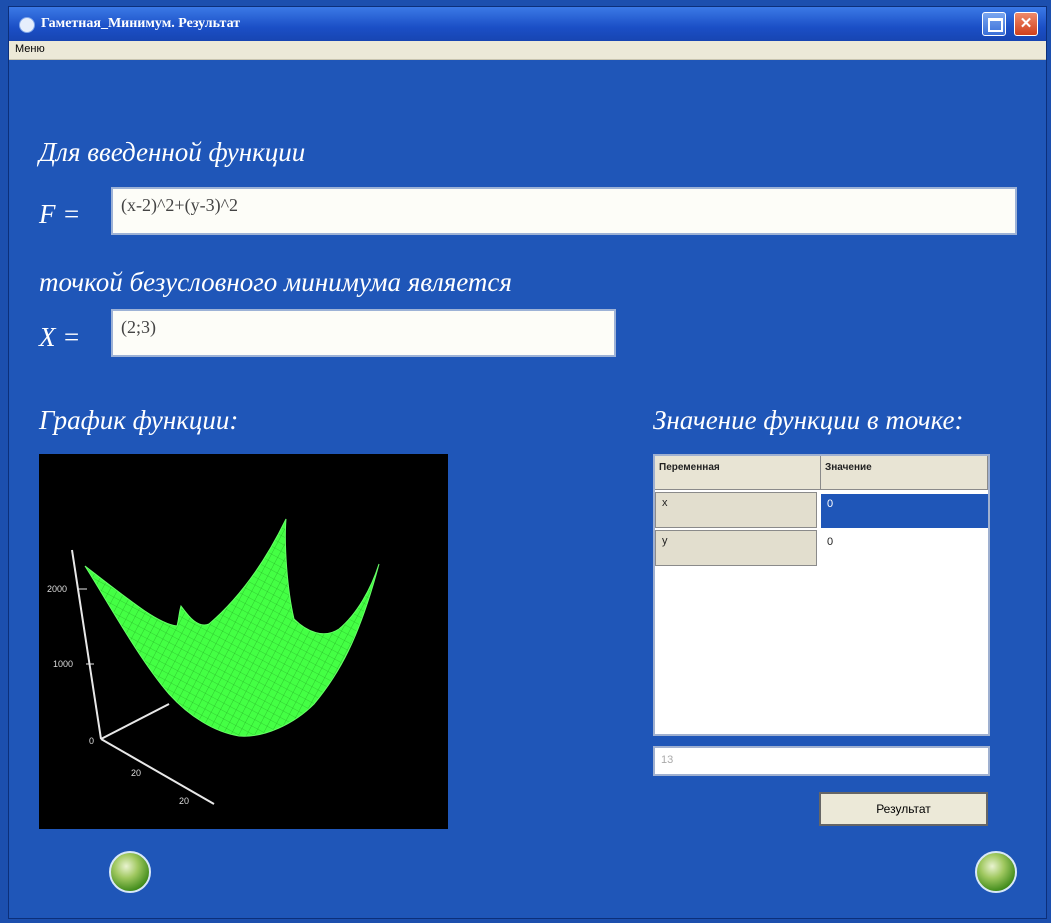 The height and width of the screenshot is (923, 1051). I want to click on maximize-button, so click(994, 24).